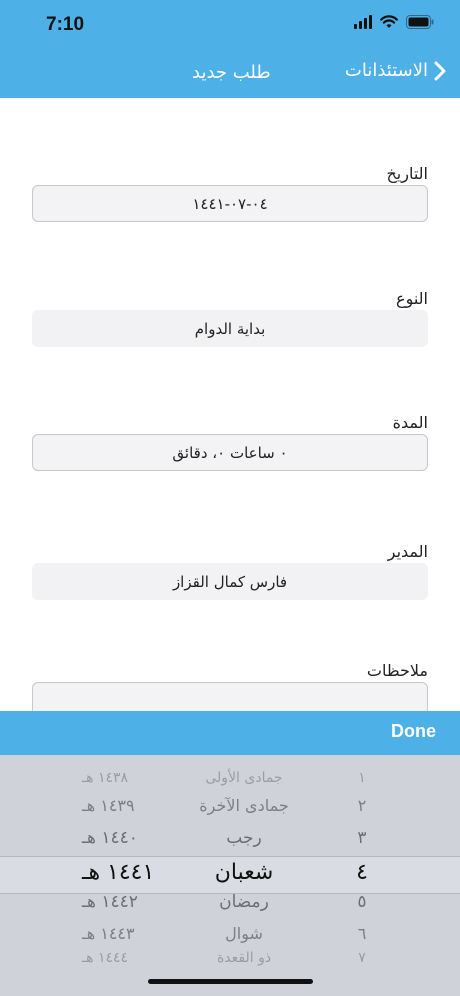  I want to click on picker-row: ١٤٣٩ هـ جمادى الآخرة ٢, so click(230, 811).